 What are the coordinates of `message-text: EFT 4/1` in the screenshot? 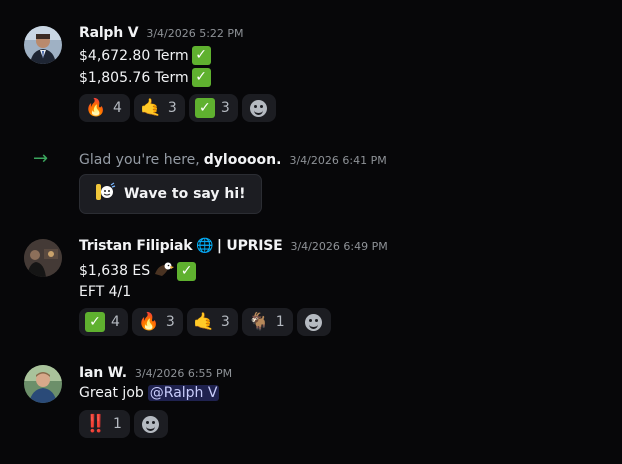 It's located at (105, 292).